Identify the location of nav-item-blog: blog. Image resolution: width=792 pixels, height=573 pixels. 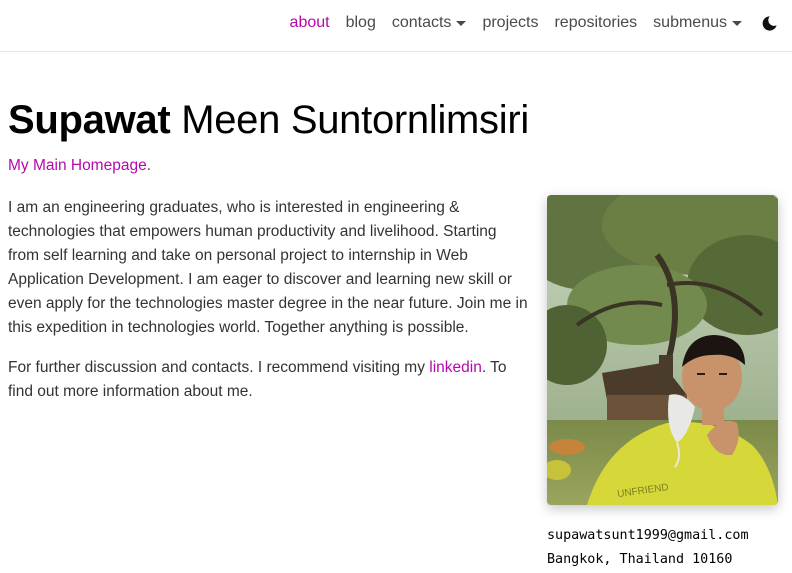
(361, 23).